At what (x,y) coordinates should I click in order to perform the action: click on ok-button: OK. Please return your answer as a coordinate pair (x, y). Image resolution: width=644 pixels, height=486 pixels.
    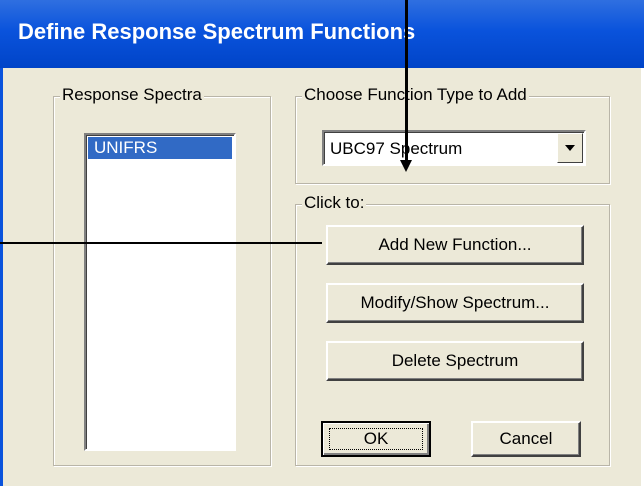
    Looking at the image, I should click on (376, 439).